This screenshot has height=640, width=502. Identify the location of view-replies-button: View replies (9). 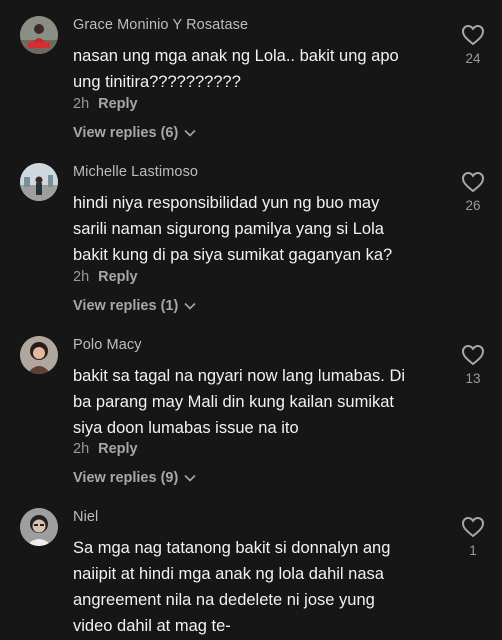
(134, 478).